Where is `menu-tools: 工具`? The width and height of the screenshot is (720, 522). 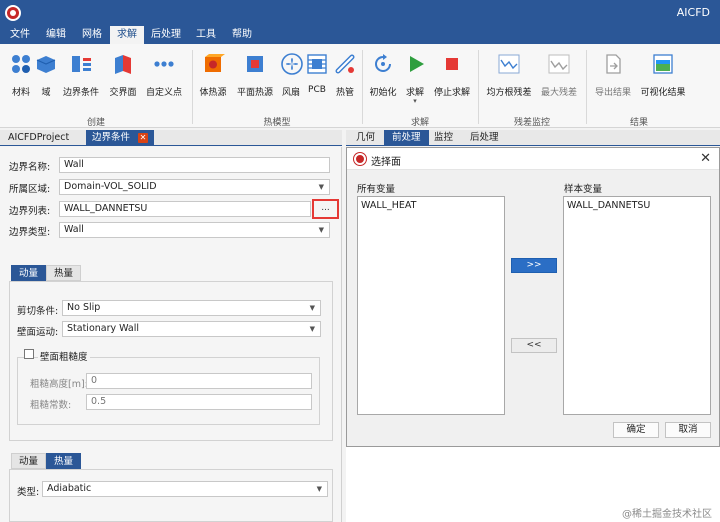 menu-tools: 工具 is located at coordinates (206, 35).